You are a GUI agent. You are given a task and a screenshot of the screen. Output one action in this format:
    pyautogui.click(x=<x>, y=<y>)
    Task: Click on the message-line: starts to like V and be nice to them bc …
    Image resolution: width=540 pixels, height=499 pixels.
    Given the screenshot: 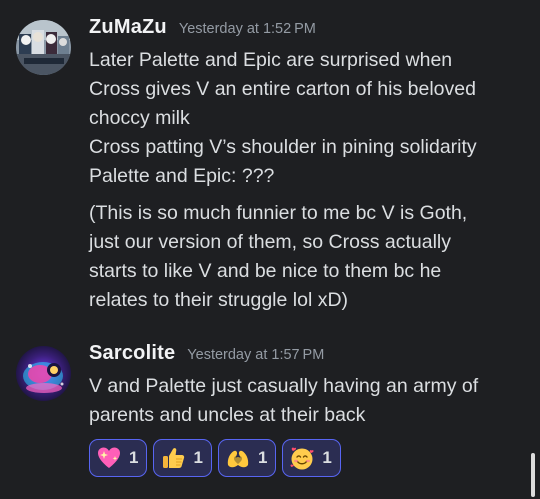 What is the action you would take?
    pyautogui.click(x=265, y=271)
    